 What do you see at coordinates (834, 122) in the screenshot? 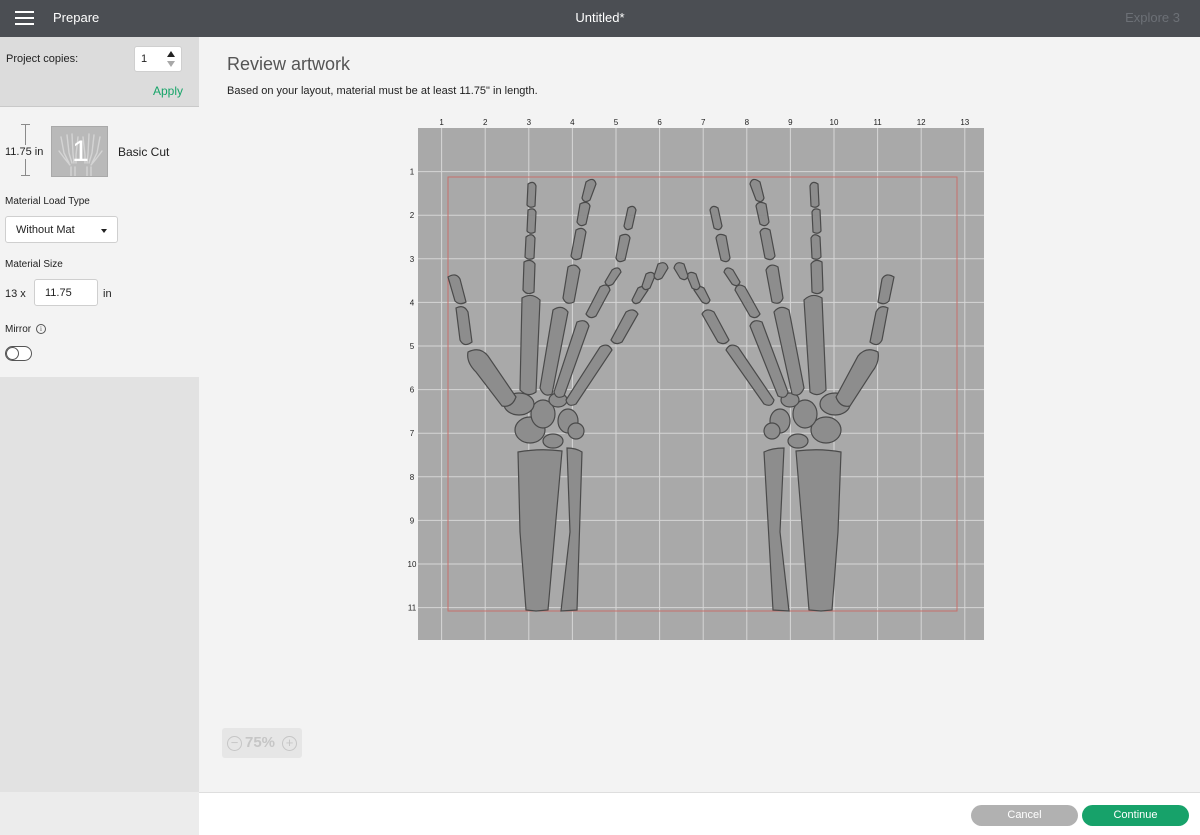
I see `x-ruler-label: 10` at bounding box center [834, 122].